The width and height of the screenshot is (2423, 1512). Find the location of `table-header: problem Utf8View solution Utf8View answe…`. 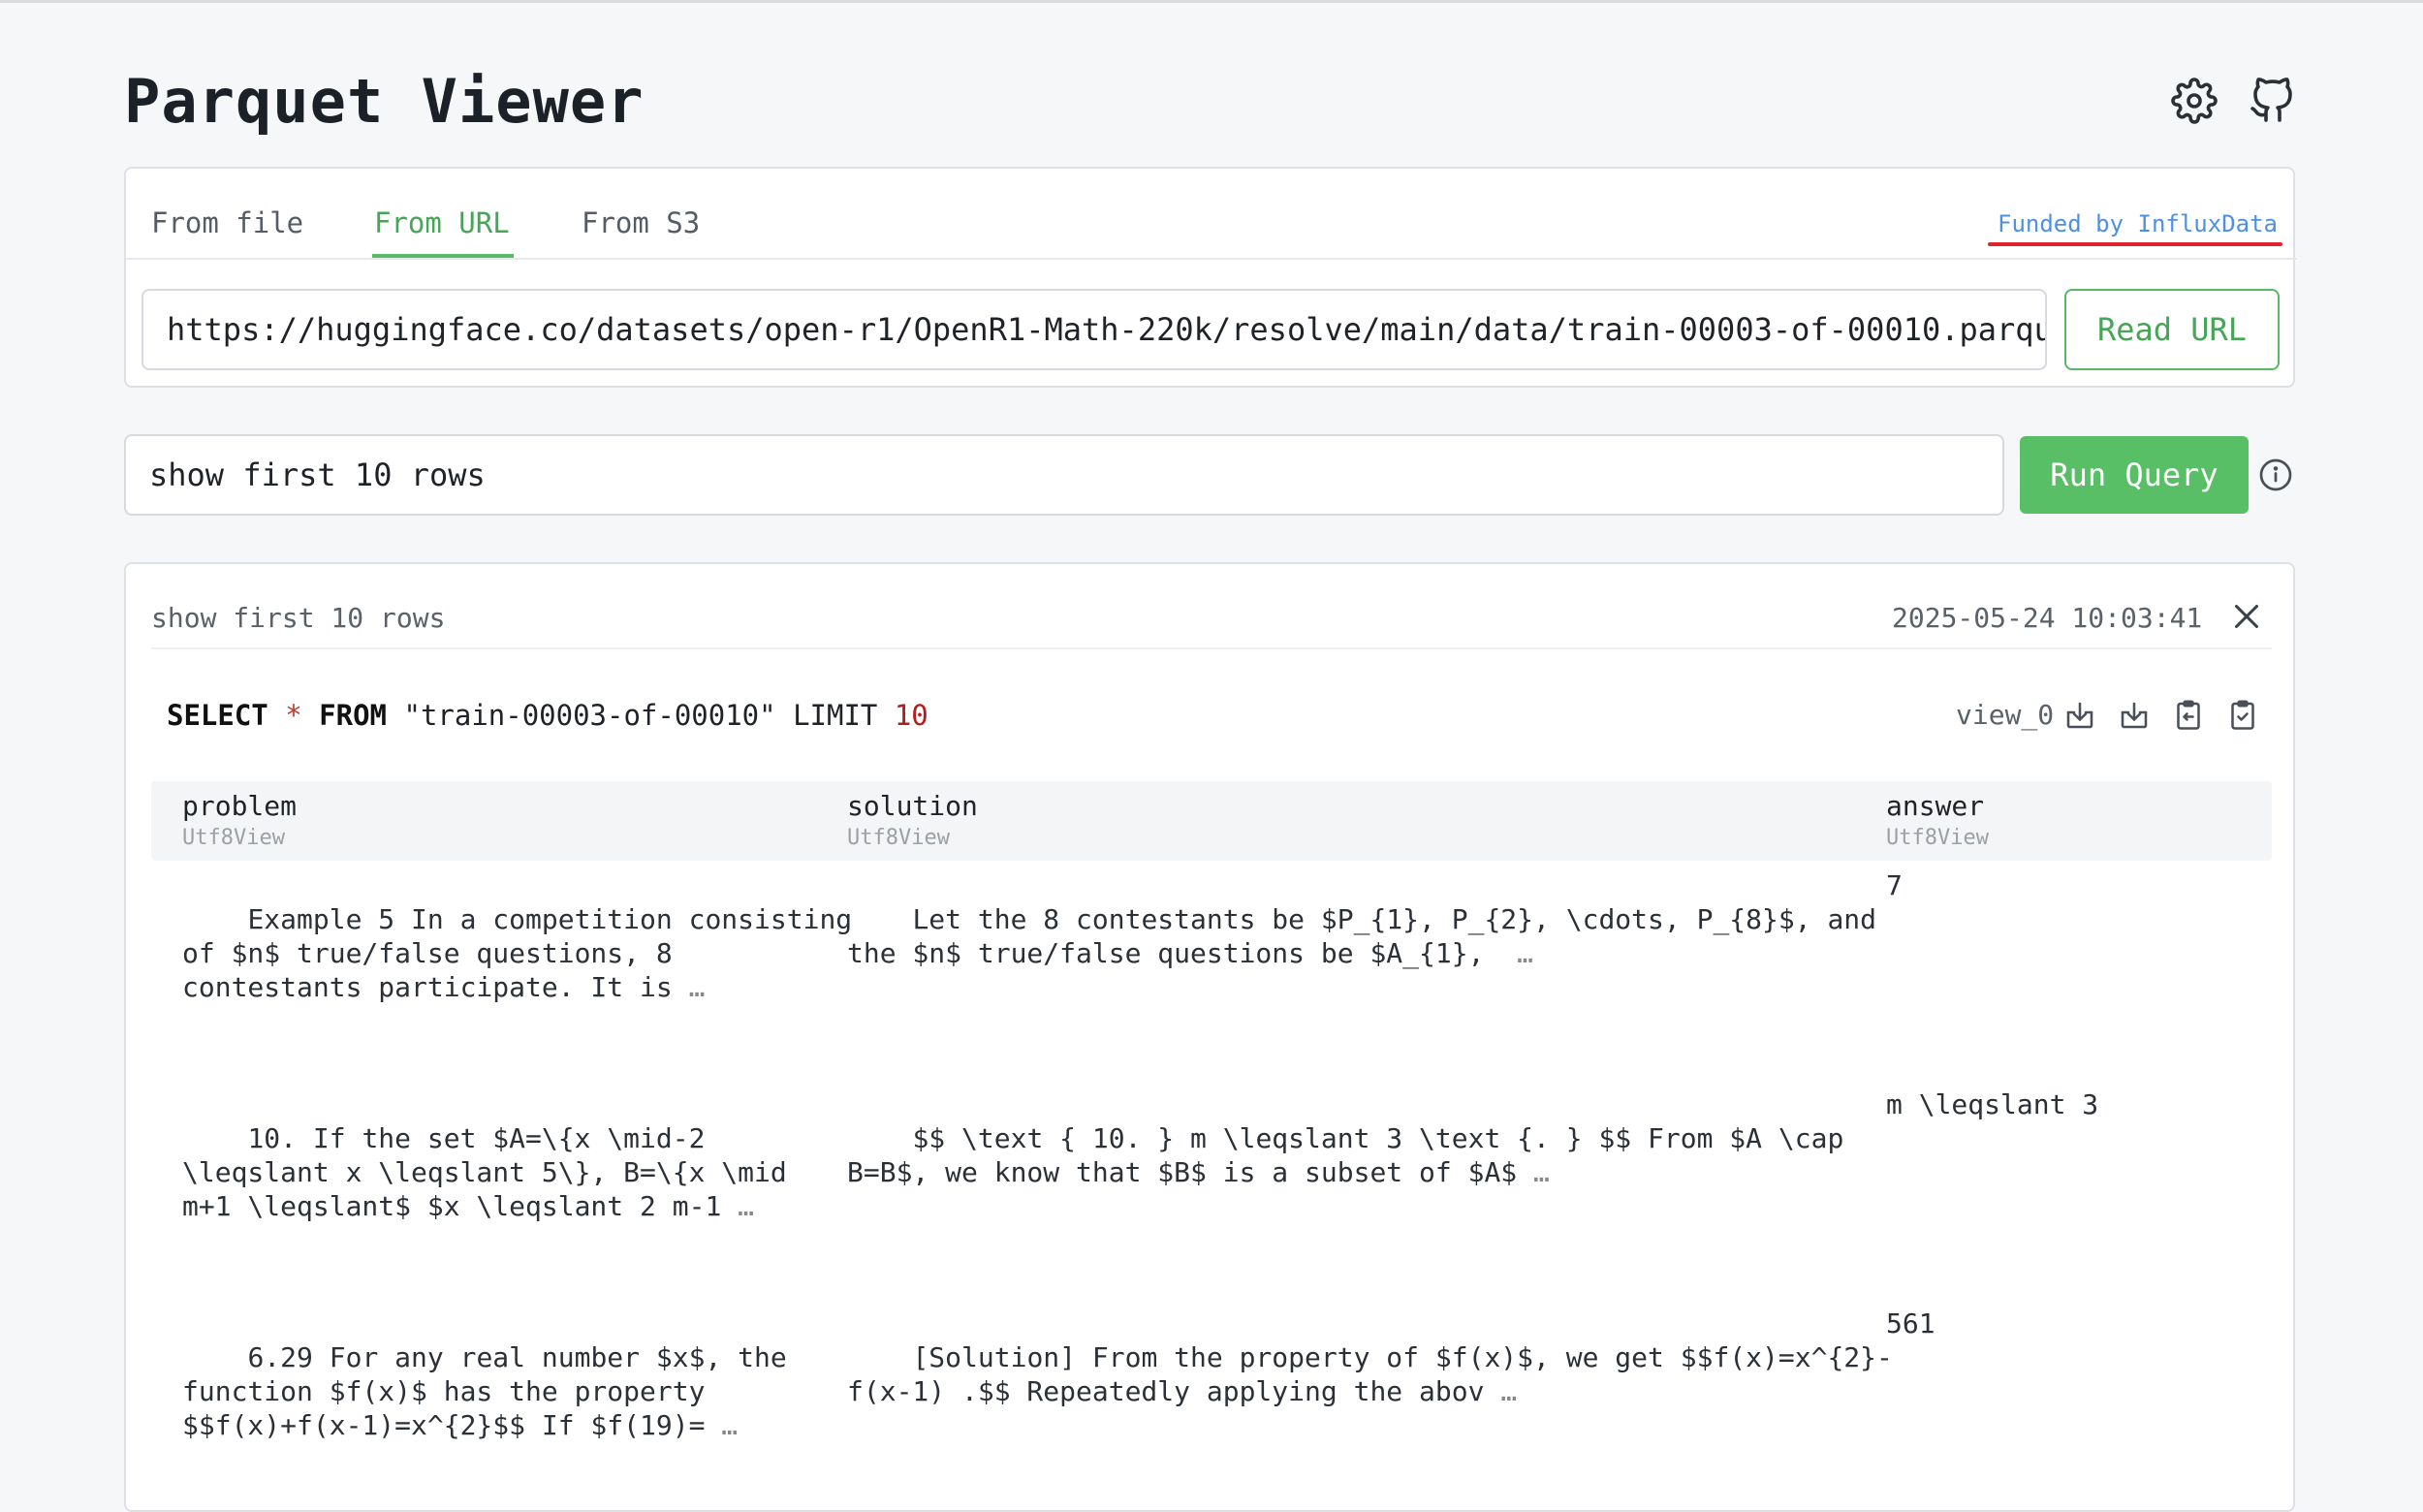

table-header: problem Utf8View solution Utf8View answe… is located at coordinates (1211, 821).